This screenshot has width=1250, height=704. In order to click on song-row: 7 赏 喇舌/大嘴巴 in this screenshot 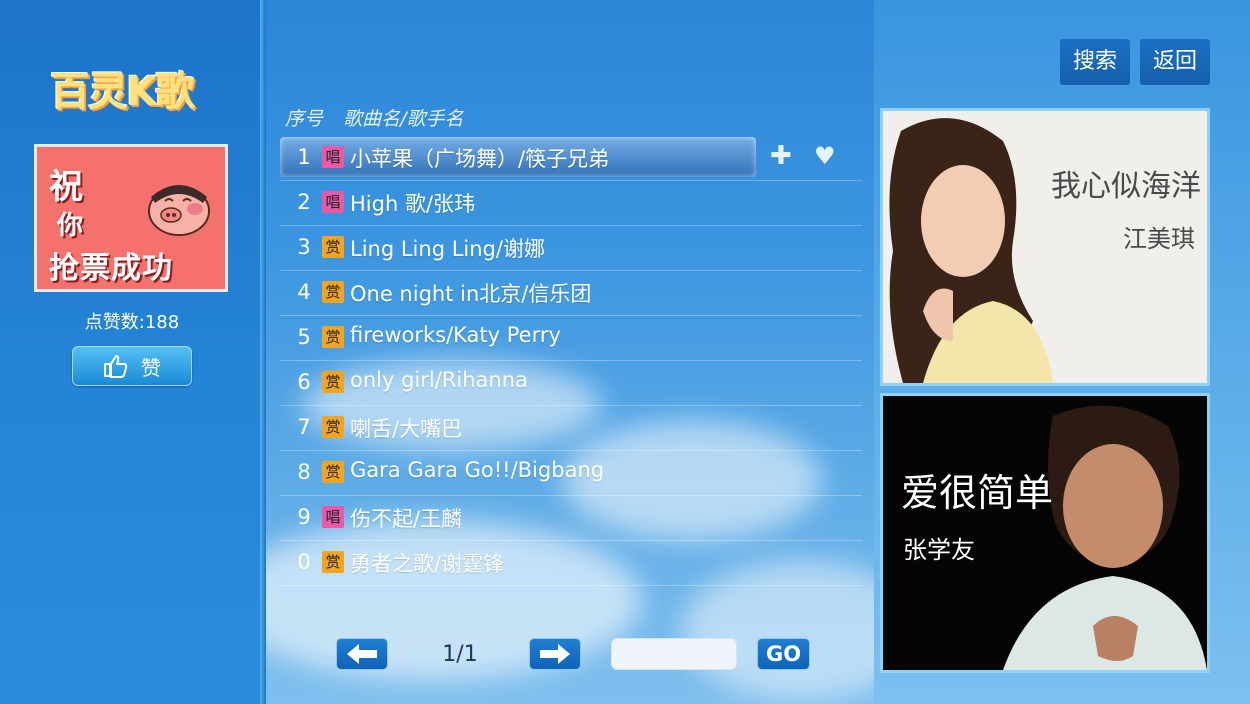, I will do `click(571, 429)`.